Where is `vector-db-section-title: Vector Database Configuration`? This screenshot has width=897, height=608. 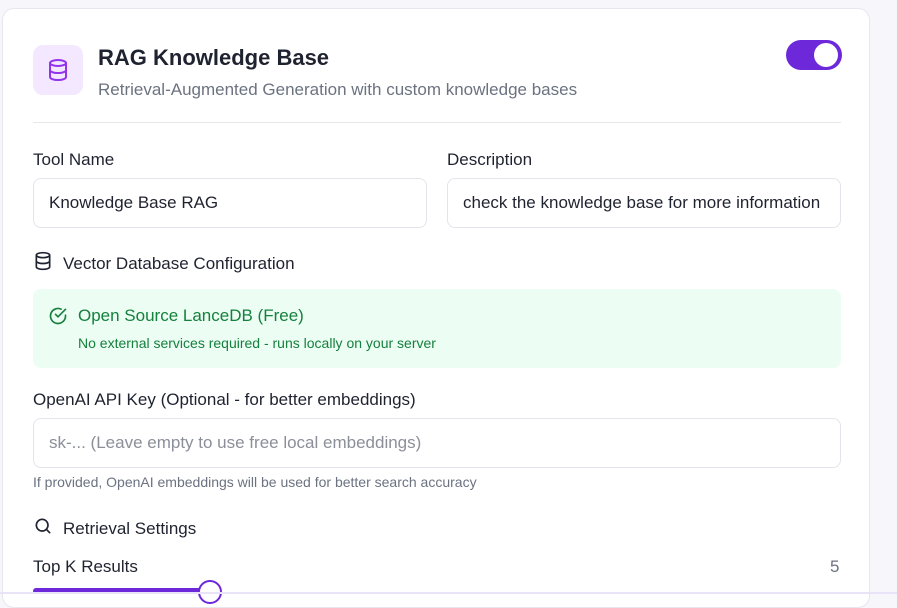
vector-db-section-title: Vector Database Configuration is located at coordinates (179, 263).